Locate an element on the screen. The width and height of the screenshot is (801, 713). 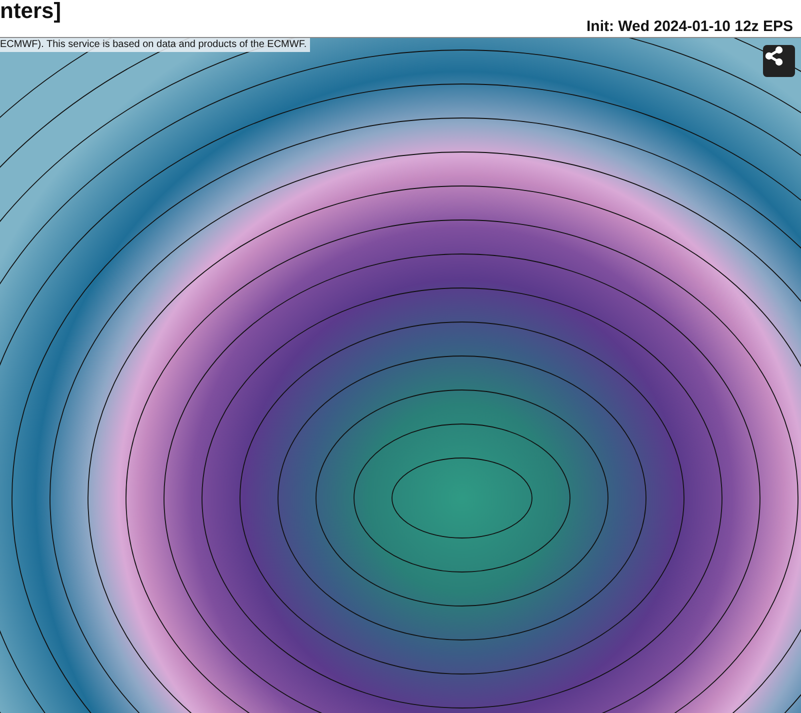
init-time-label: Init: Wed 2024-01-10 12z EPS is located at coordinates (689, 27).